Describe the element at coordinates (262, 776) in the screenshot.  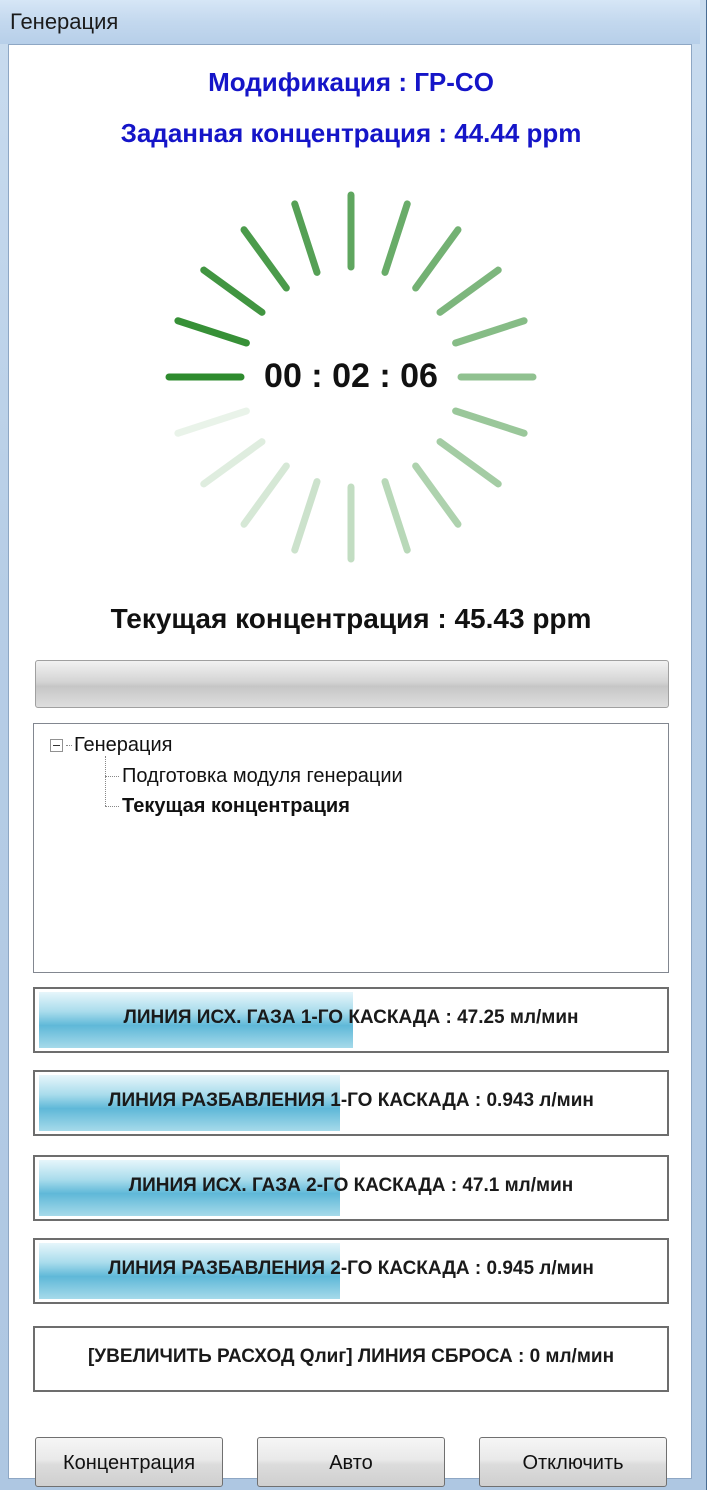
I see `tree-node-module-prep: Подготовка модуля генерации` at that location.